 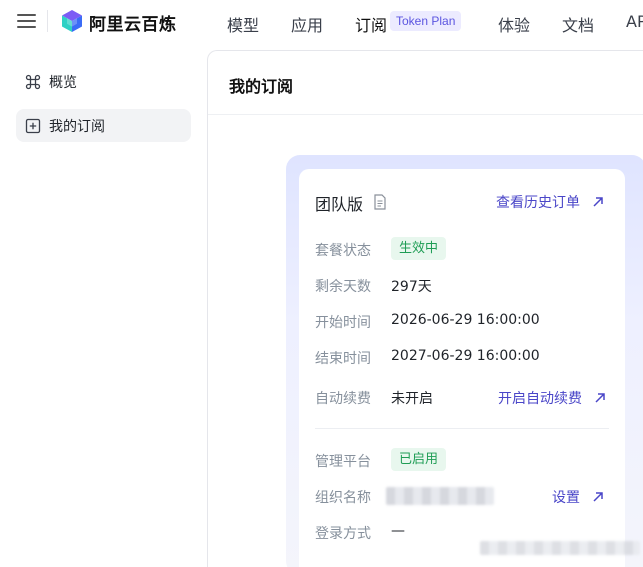 I want to click on nav-docs: 文档, so click(x=578, y=24).